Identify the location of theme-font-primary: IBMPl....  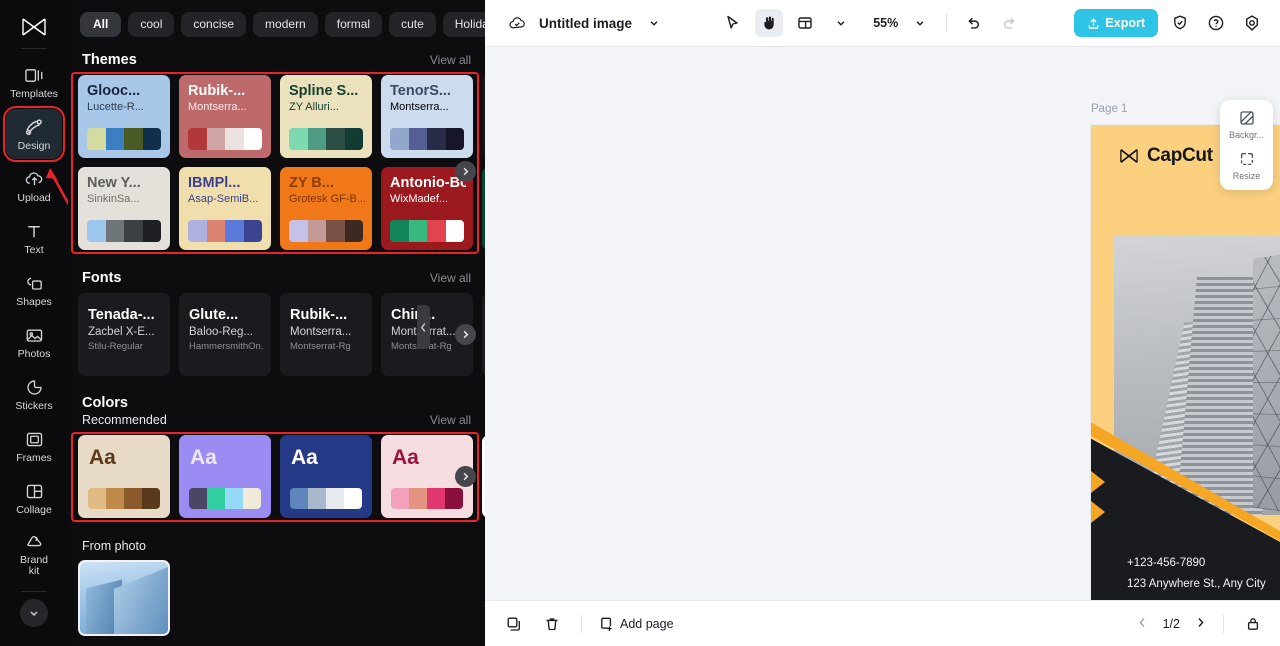
(214, 183).